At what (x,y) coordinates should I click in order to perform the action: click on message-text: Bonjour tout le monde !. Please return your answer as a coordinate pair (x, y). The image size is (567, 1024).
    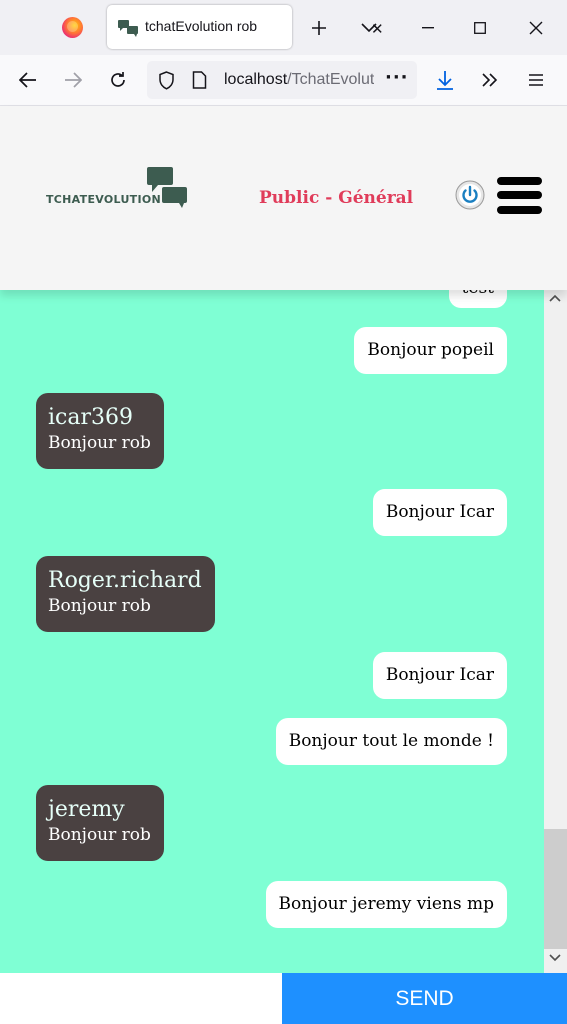
    Looking at the image, I should click on (391, 741).